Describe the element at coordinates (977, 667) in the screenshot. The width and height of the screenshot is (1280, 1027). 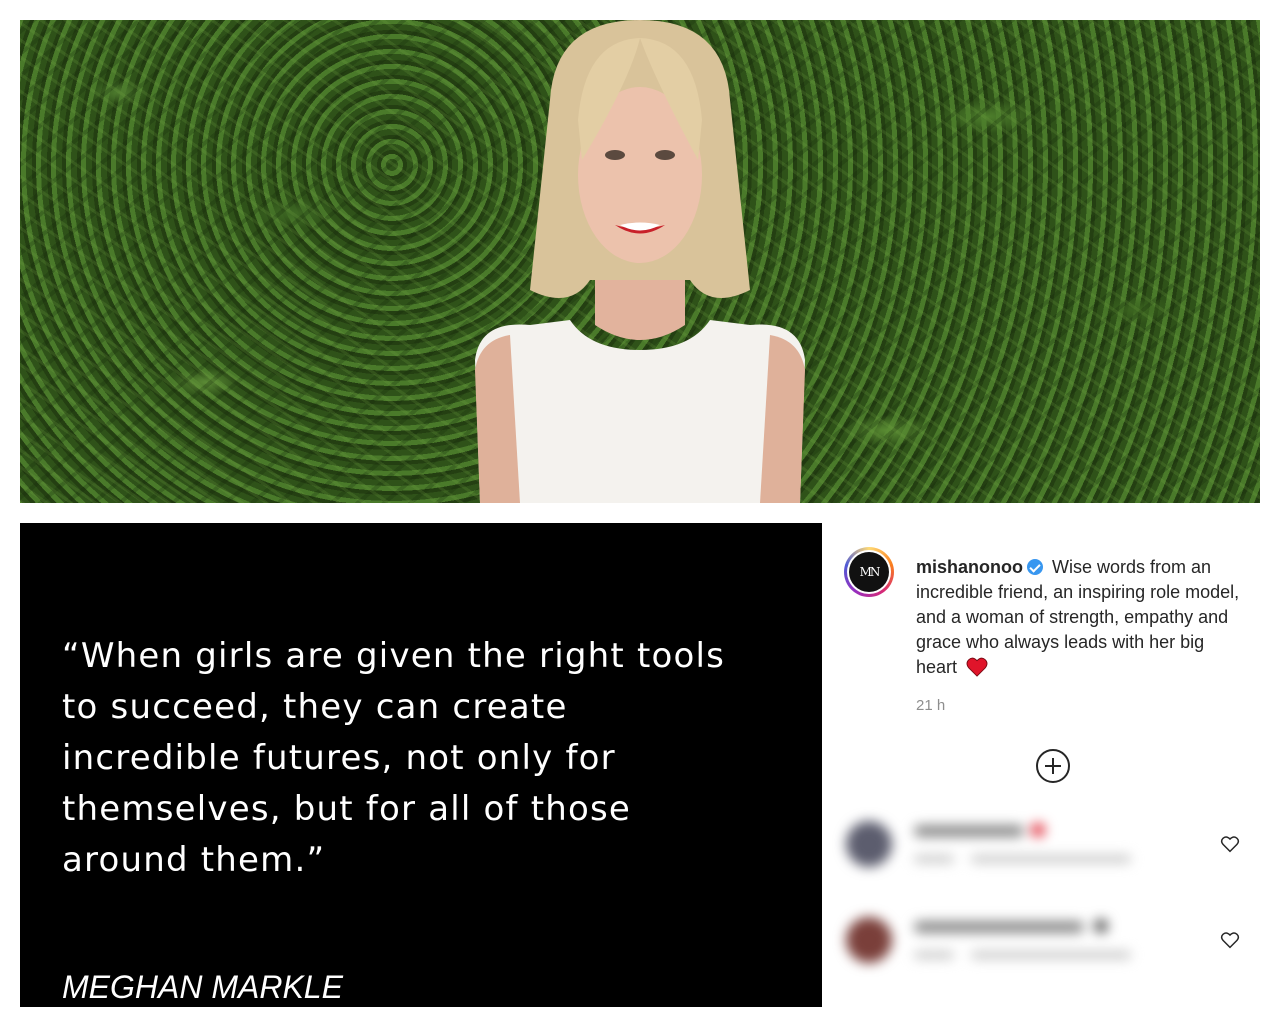
I see `red-heart-emoji-icon` at that location.